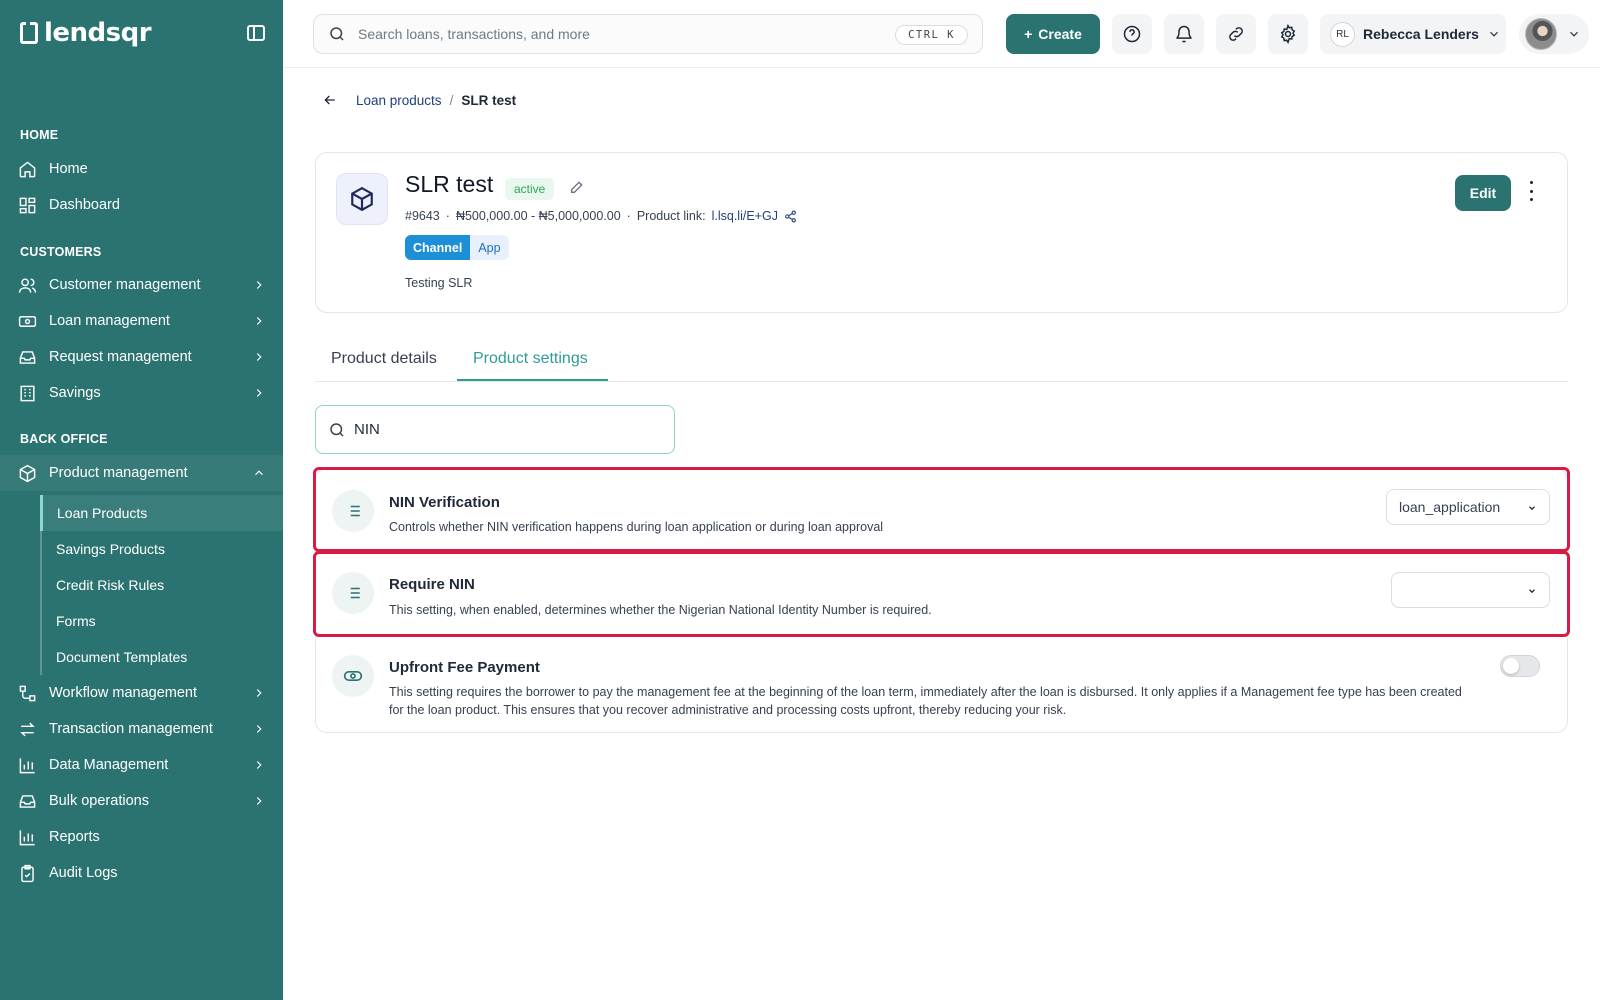 The image size is (1600, 1000). What do you see at coordinates (1060, 34) in the screenshot?
I see `create-label: Create` at bounding box center [1060, 34].